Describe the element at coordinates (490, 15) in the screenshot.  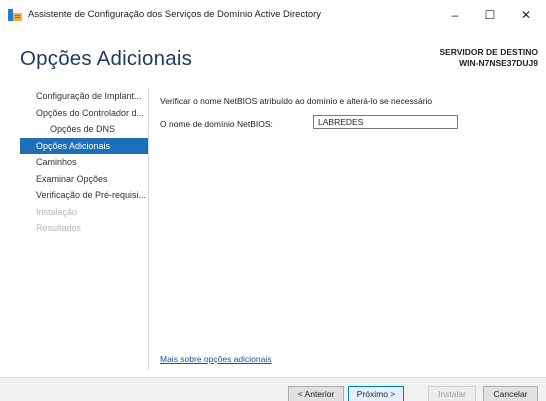
I see `maximize-button: ☐` at that location.